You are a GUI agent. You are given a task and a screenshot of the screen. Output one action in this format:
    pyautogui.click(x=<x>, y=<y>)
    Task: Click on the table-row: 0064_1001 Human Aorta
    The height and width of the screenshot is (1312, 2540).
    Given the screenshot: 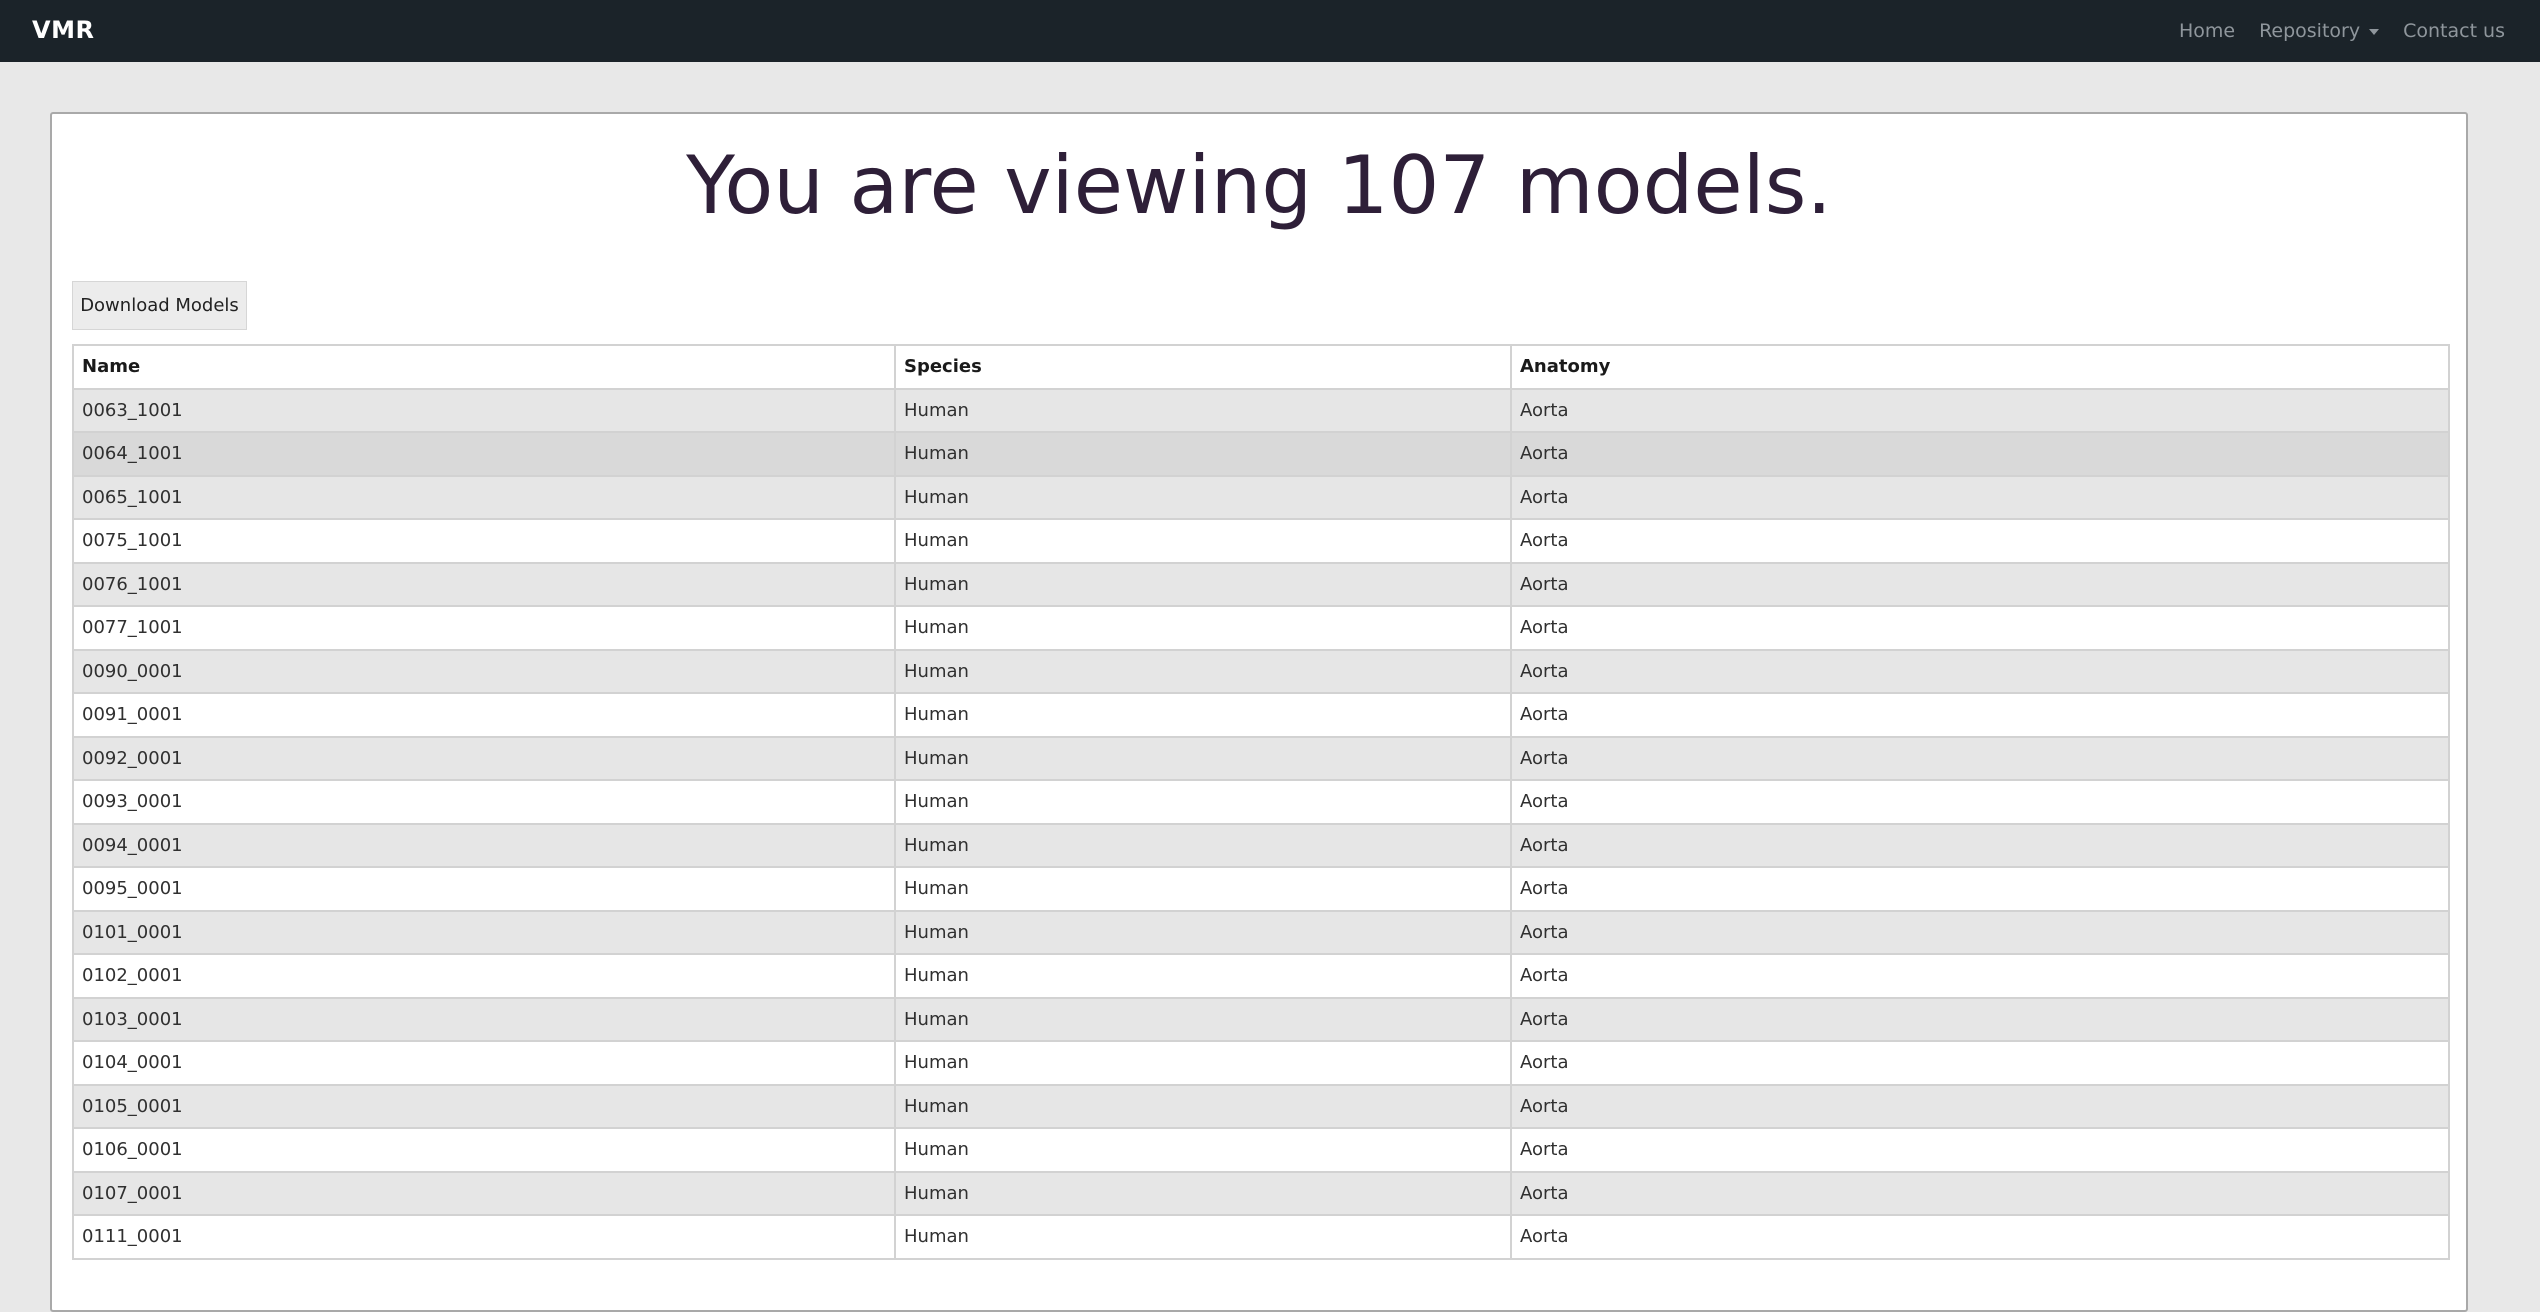 What is the action you would take?
    pyautogui.click(x=1261, y=454)
    